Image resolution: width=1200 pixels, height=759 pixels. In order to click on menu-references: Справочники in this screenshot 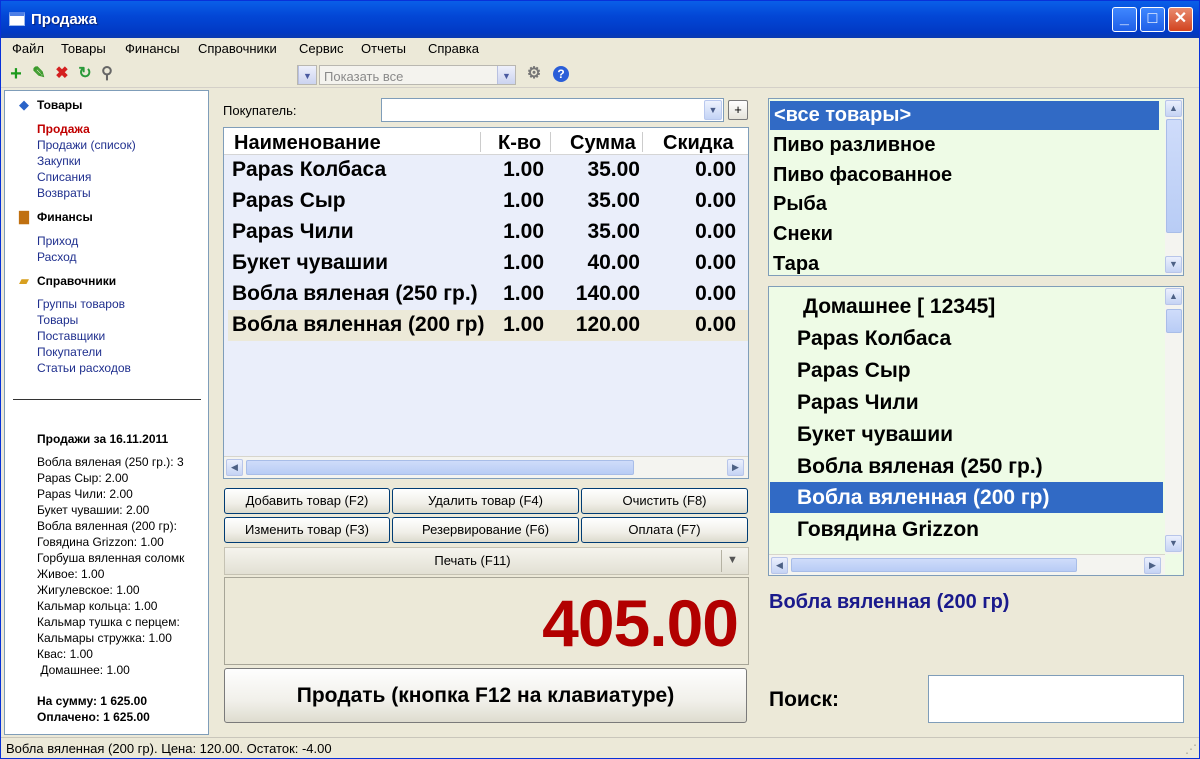, I will do `click(237, 48)`.